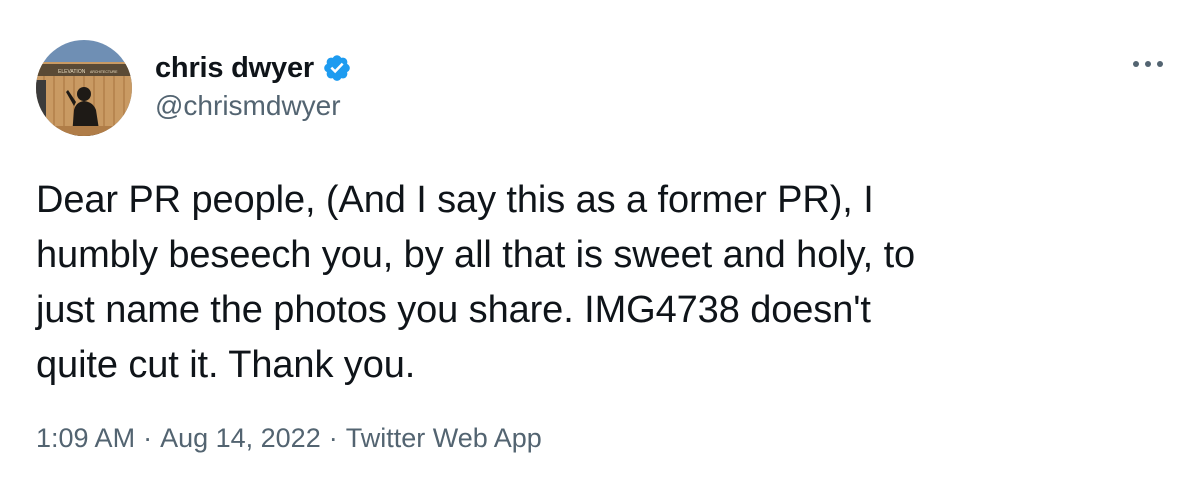 The width and height of the screenshot is (1194, 486). What do you see at coordinates (248, 106) in the screenshot?
I see `author-handle: @chrismdwyer` at bounding box center [248, 106].